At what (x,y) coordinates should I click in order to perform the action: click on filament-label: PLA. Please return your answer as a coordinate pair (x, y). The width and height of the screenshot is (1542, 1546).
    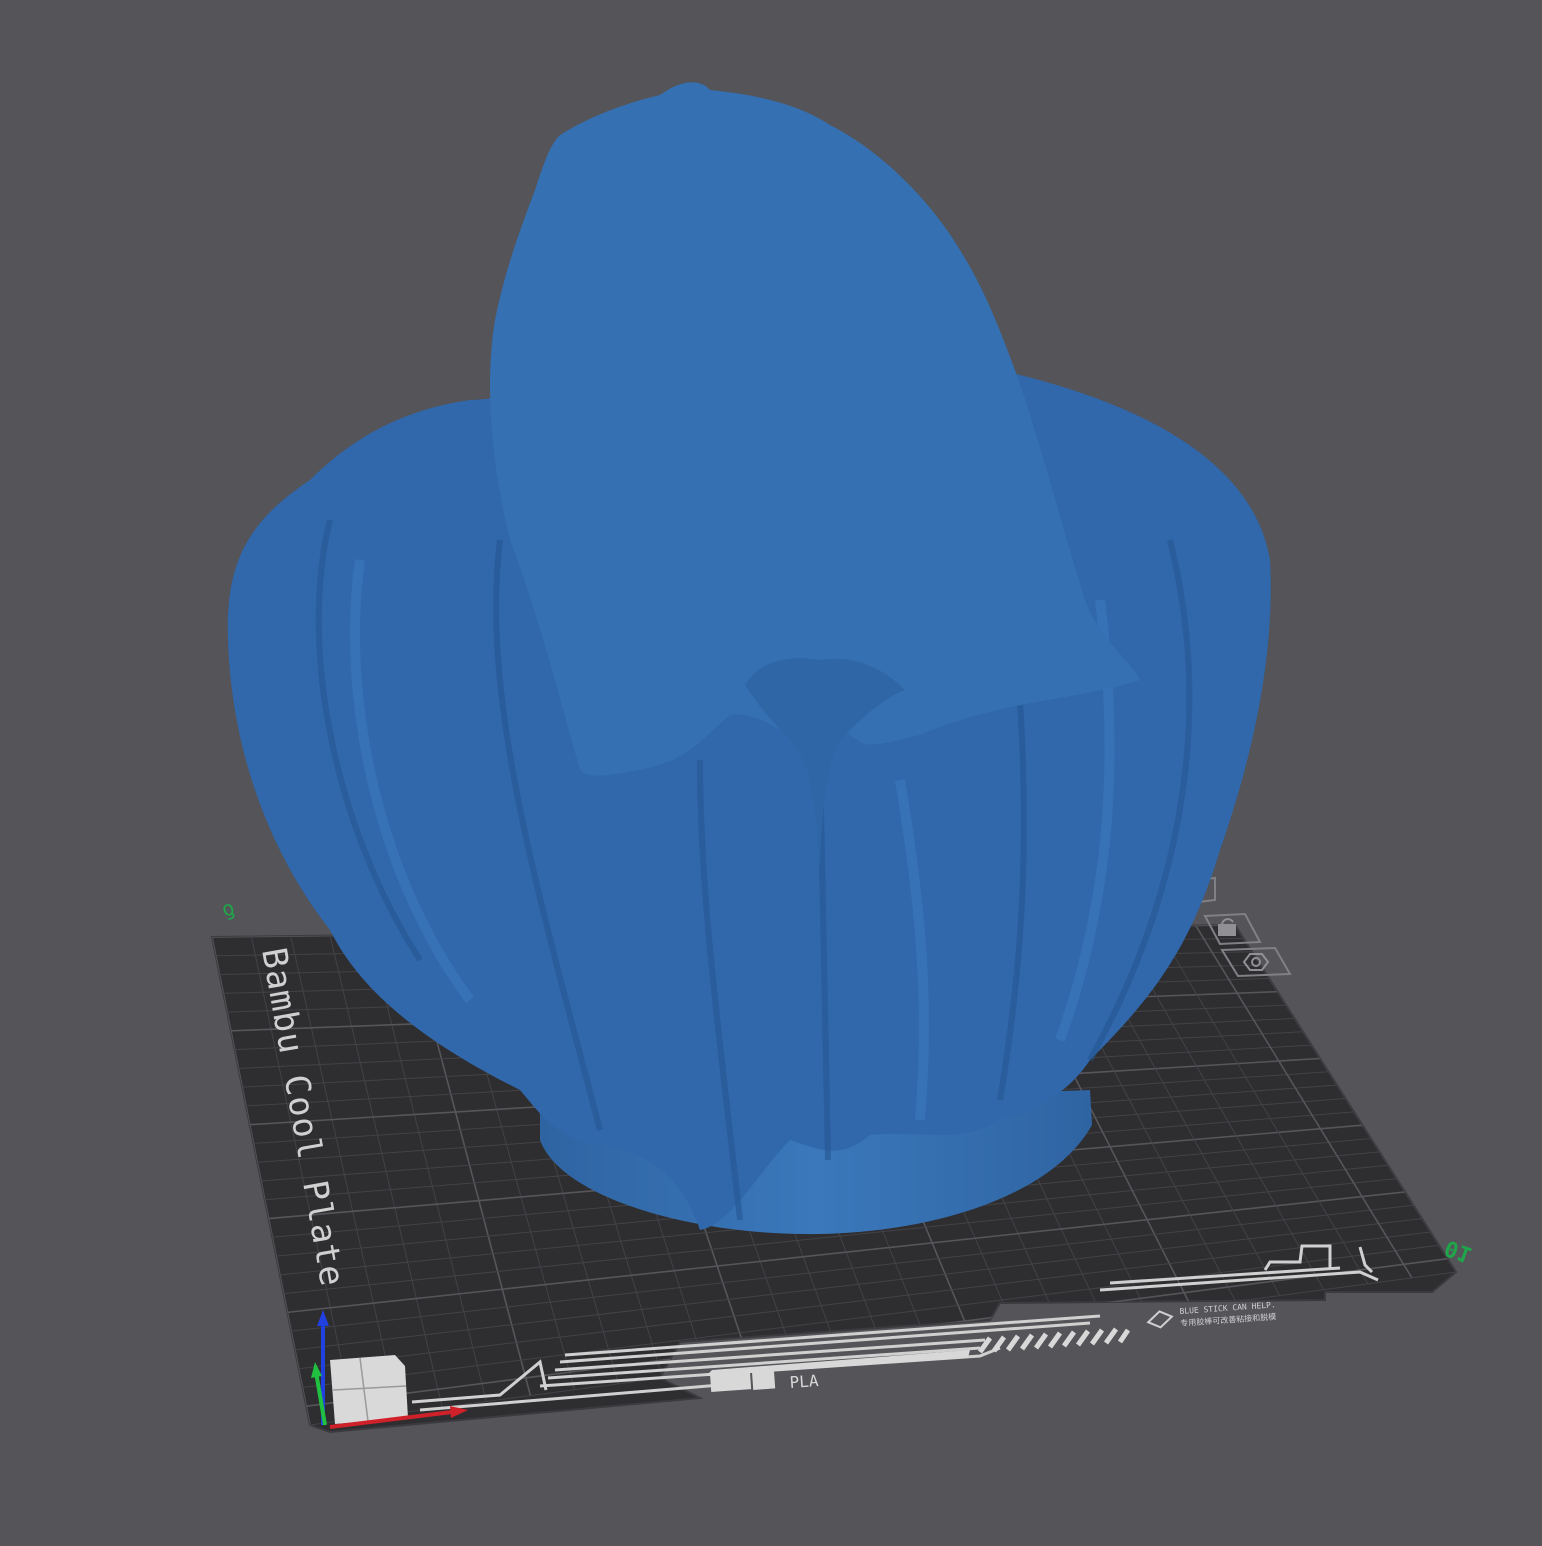
    Looking at the image, I should click on (804, 1381).